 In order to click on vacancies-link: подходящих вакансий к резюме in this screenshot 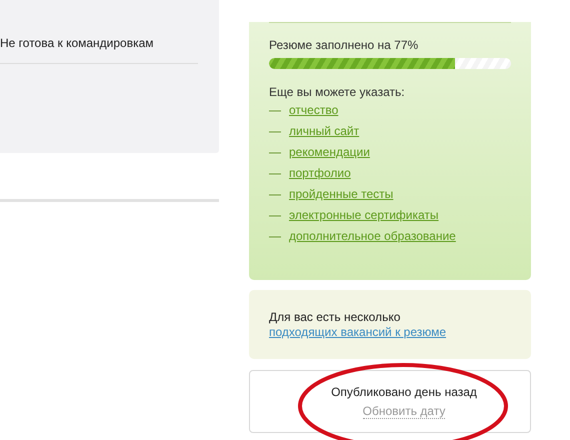, I will do `click(390, 332)`.